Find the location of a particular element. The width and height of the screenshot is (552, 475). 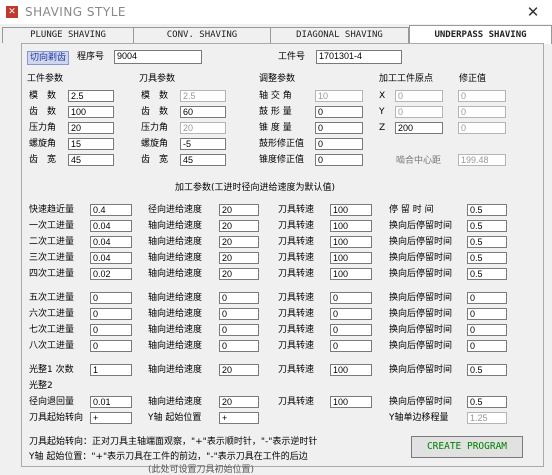

workpiece-param-input: 45 is located at coordinates (91, 160).